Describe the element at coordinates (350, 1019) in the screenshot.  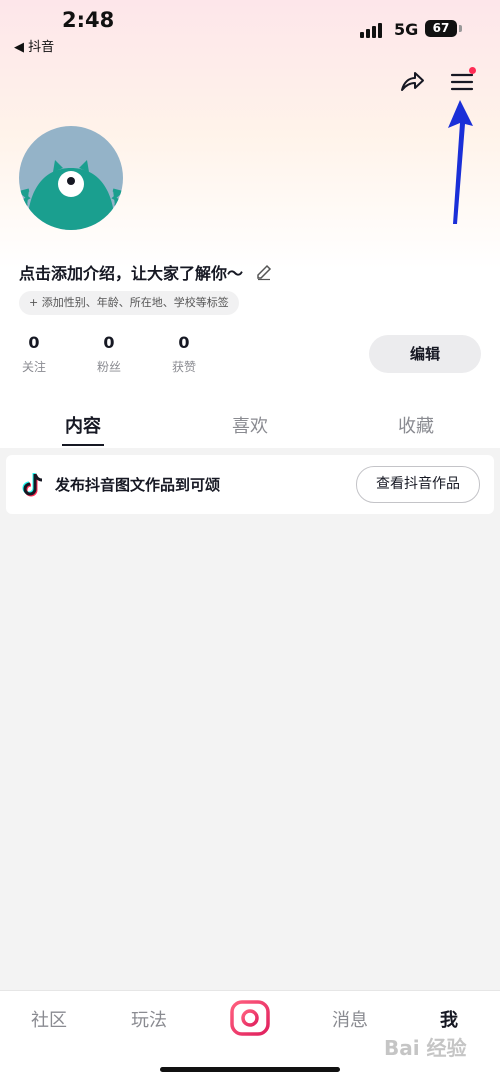
I see `nav-messages: 消息` at that location.